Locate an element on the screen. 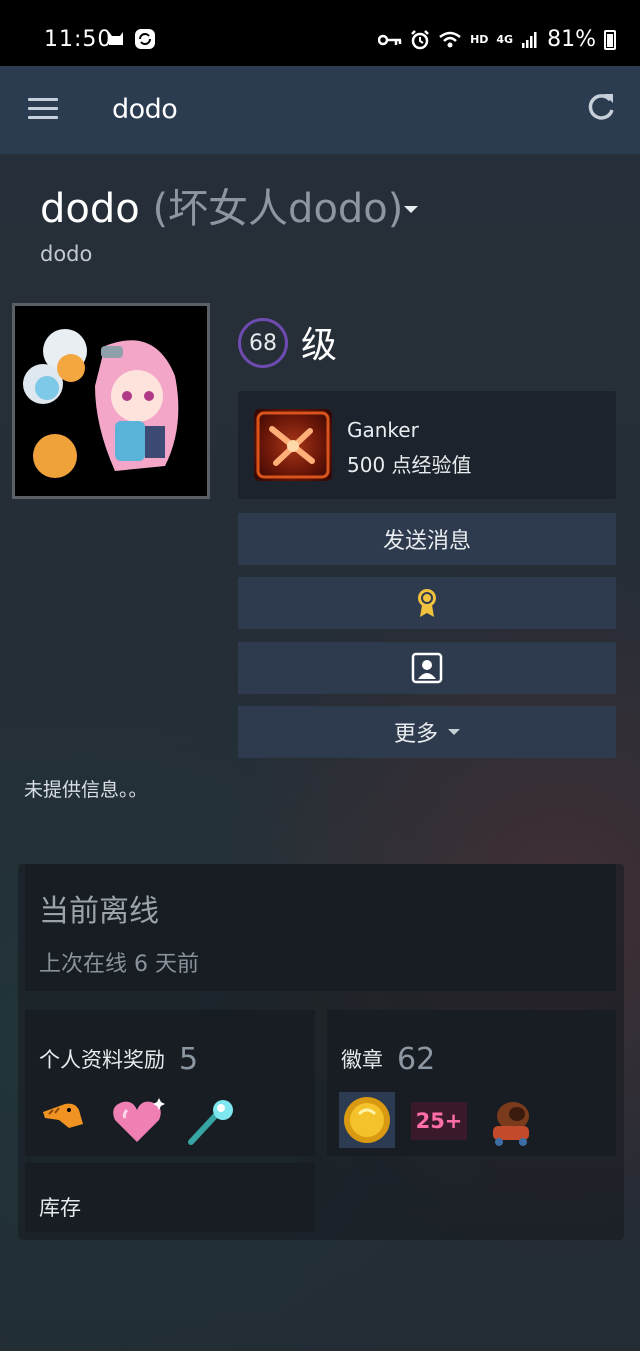 The height and width of the screenshot is (1351, 640). avatar-image is located at coordinates (111, 401).